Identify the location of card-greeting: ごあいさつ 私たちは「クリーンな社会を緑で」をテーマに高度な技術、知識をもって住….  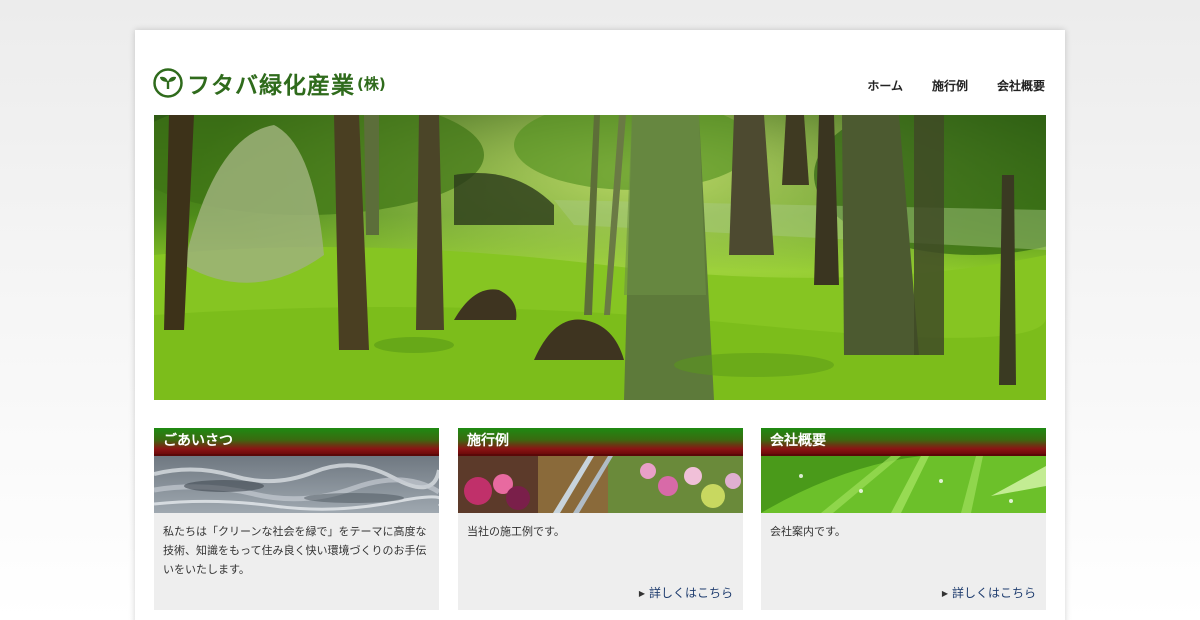
(296, 519).